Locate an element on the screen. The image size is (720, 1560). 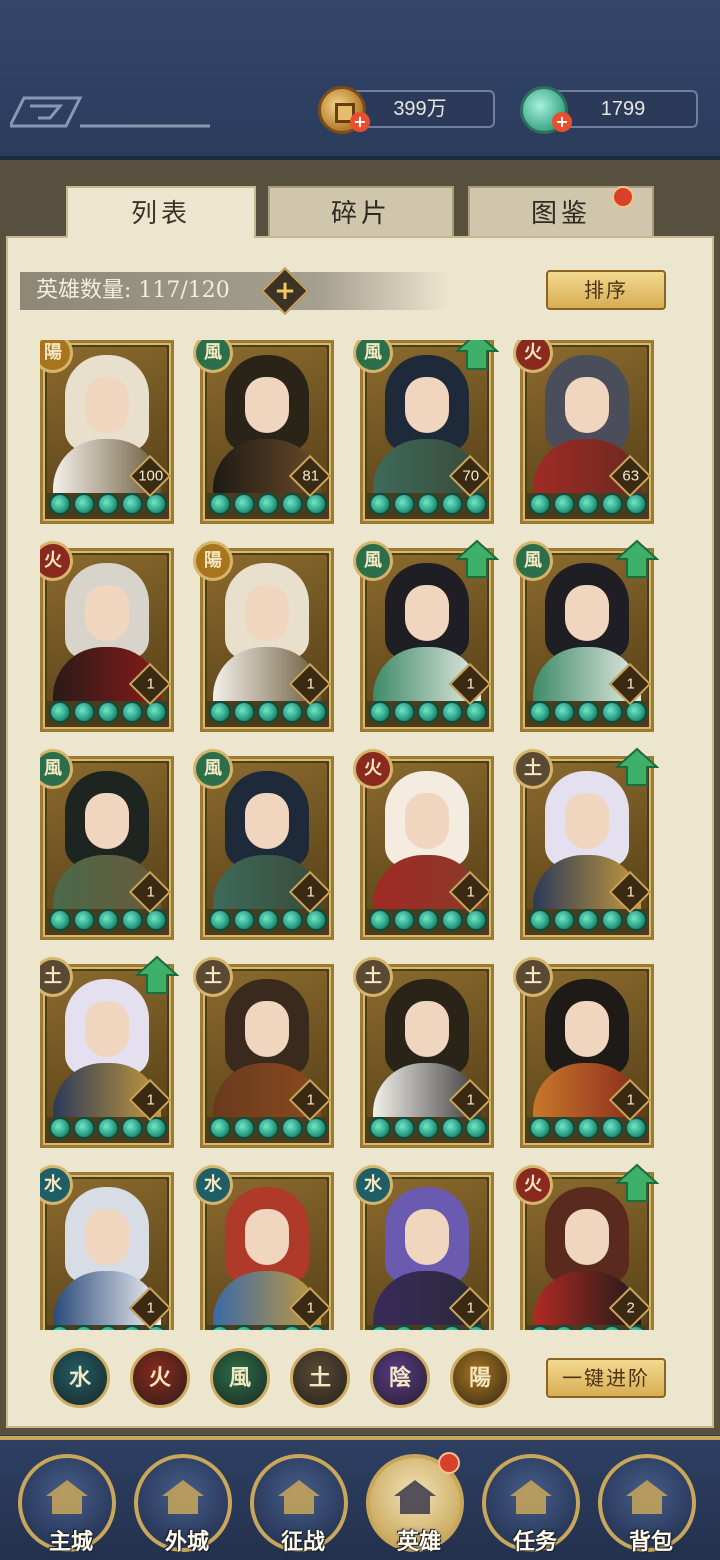
element-filter-button: 陰 is located at coordinates (400, 1378).